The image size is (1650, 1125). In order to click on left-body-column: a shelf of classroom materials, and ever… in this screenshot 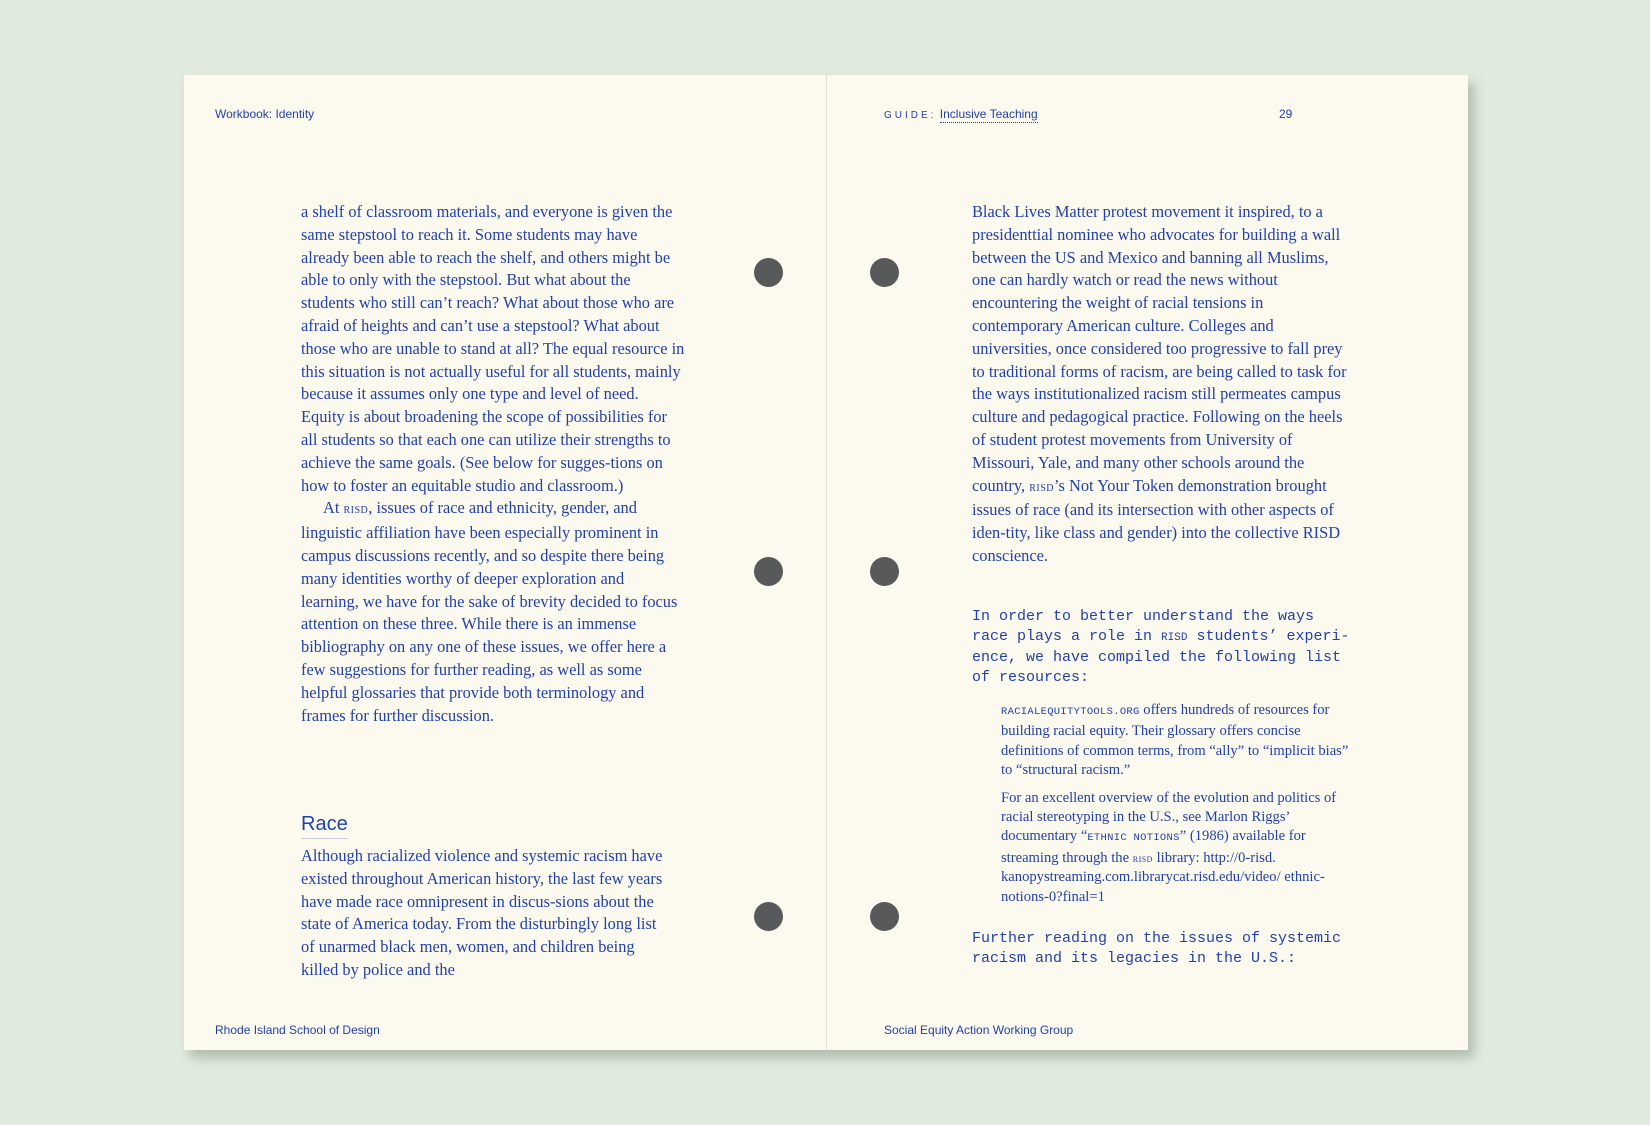, I will do `click(493, 464)`.